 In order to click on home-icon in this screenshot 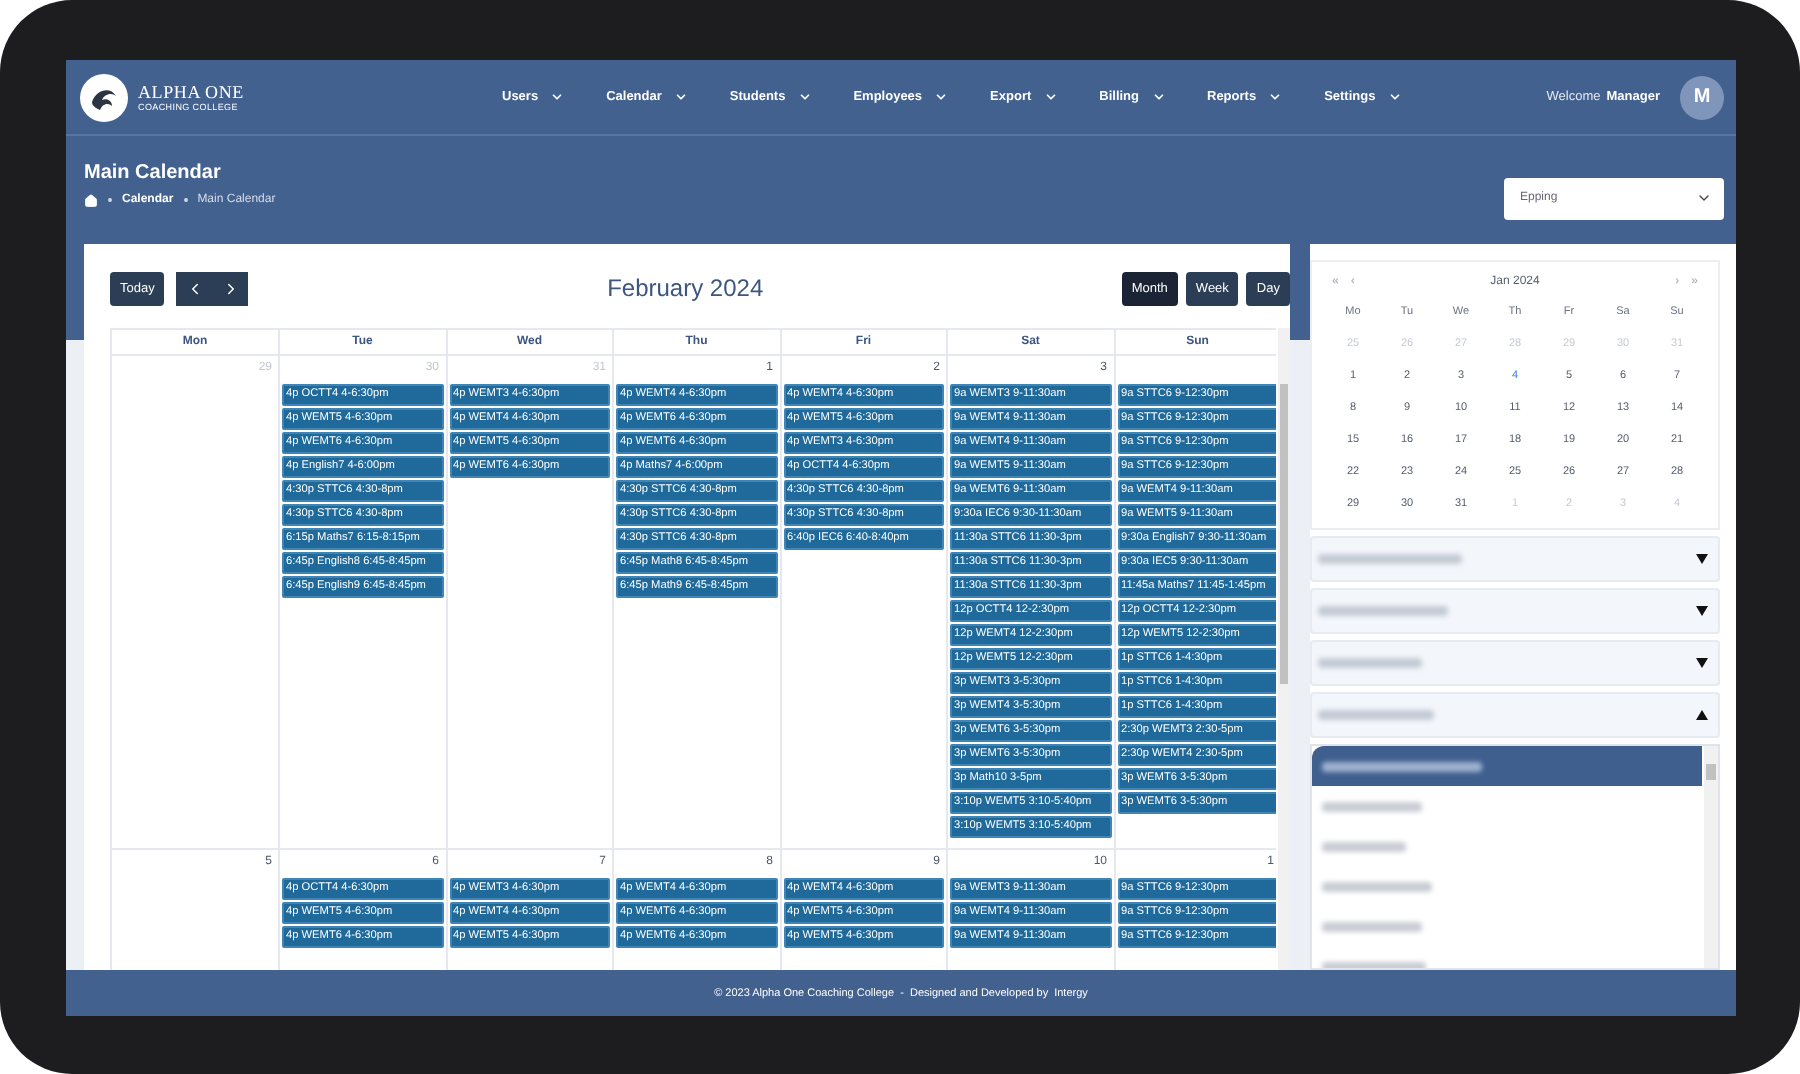, I will do `click(91, 200)`.